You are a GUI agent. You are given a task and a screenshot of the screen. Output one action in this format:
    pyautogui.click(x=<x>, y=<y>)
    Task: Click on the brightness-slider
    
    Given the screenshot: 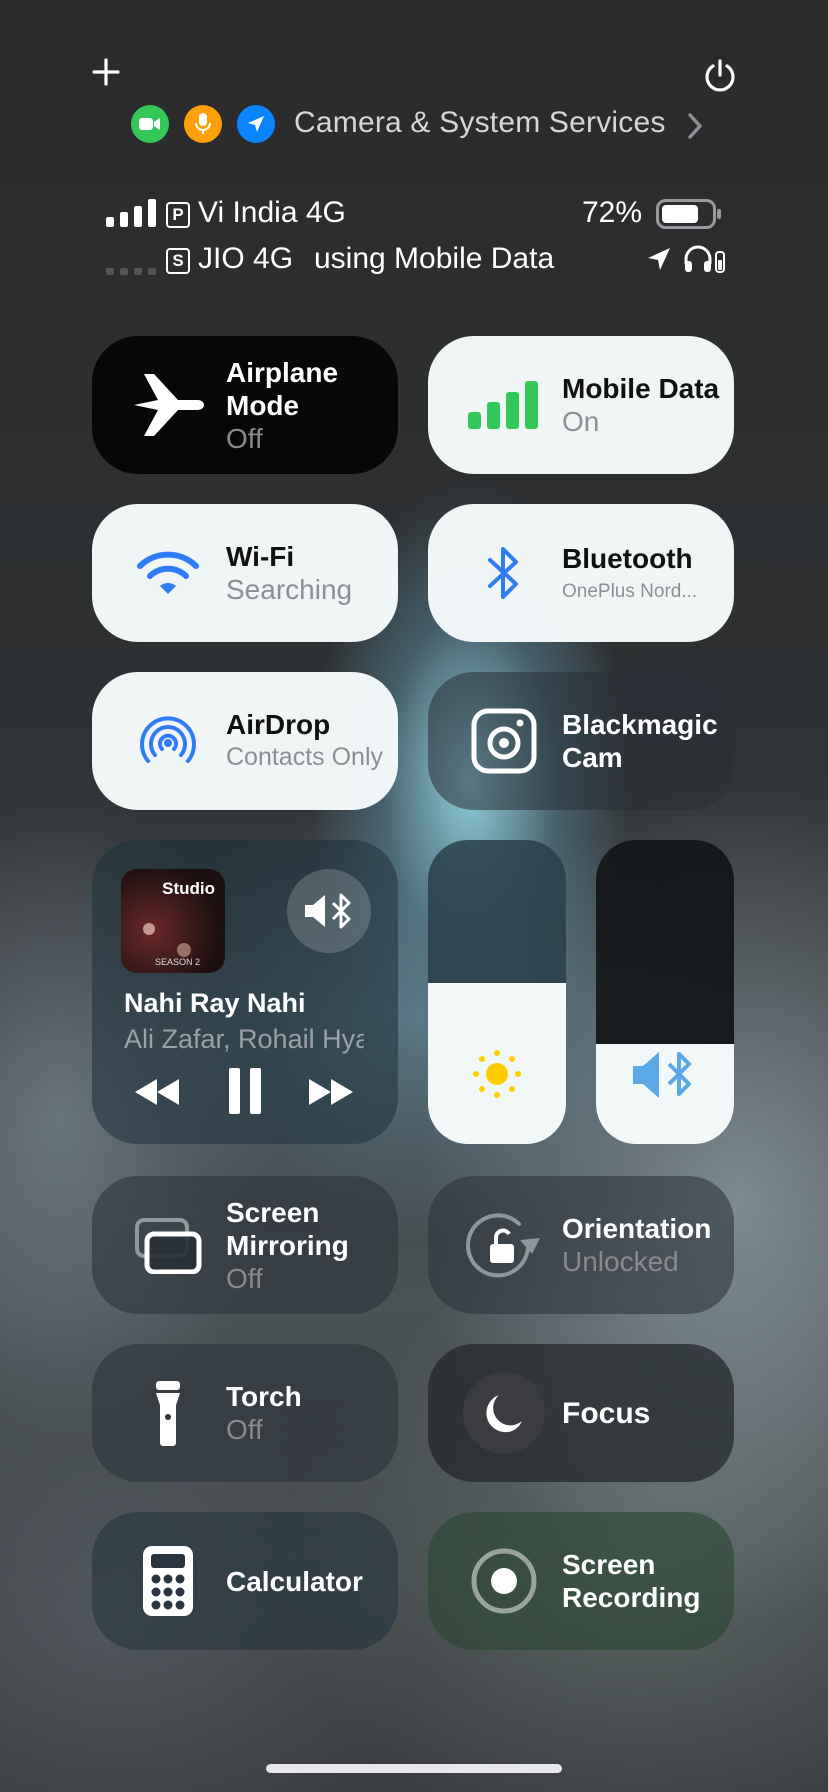 What is the action you would take?
    pyautogui.click(x=497, y=992)
    